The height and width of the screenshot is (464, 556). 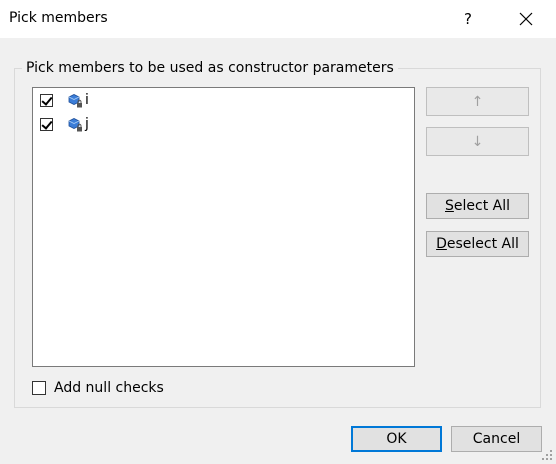 I want to click on member-name: j, so click(x=87, y=124).